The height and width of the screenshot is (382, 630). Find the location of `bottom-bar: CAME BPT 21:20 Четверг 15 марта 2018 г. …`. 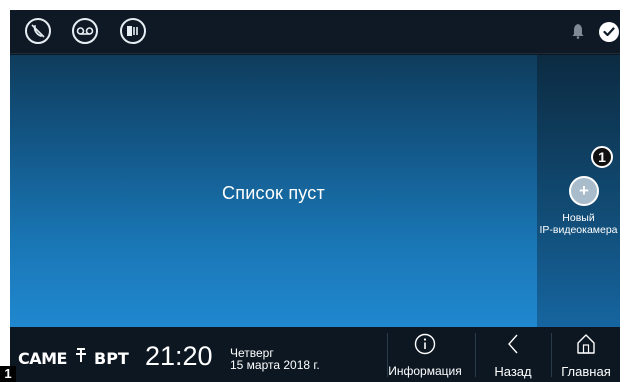

bottom-bar: CAME BPT 21:20 Четверг 15 марта 2018 г. … is located at coordinates (315, 354).